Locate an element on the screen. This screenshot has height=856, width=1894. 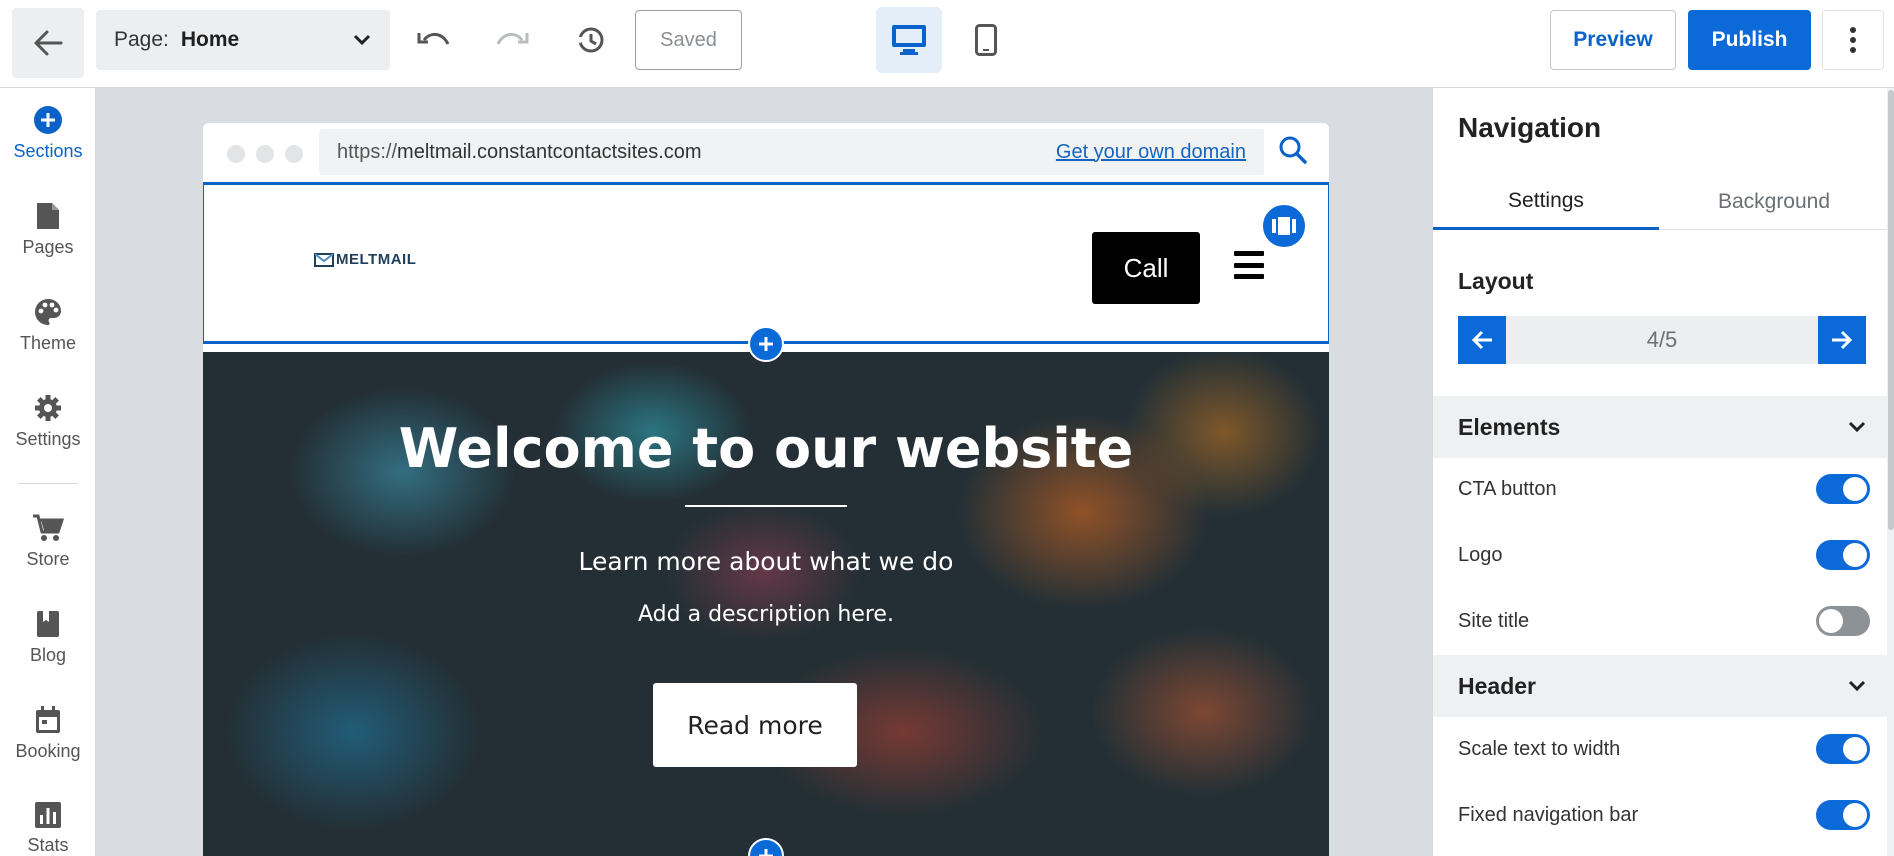
logo-toggle is located at coordinates (1843, 555).